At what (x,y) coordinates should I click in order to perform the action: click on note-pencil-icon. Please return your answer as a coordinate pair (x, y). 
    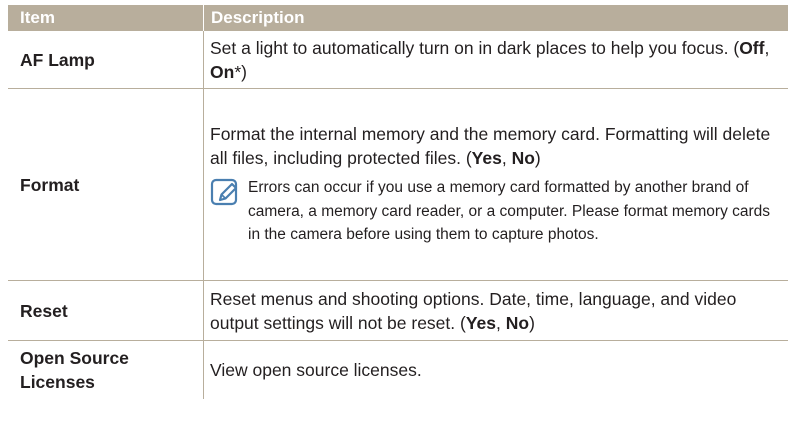
    Looking at the image, I should click on (228, 211).